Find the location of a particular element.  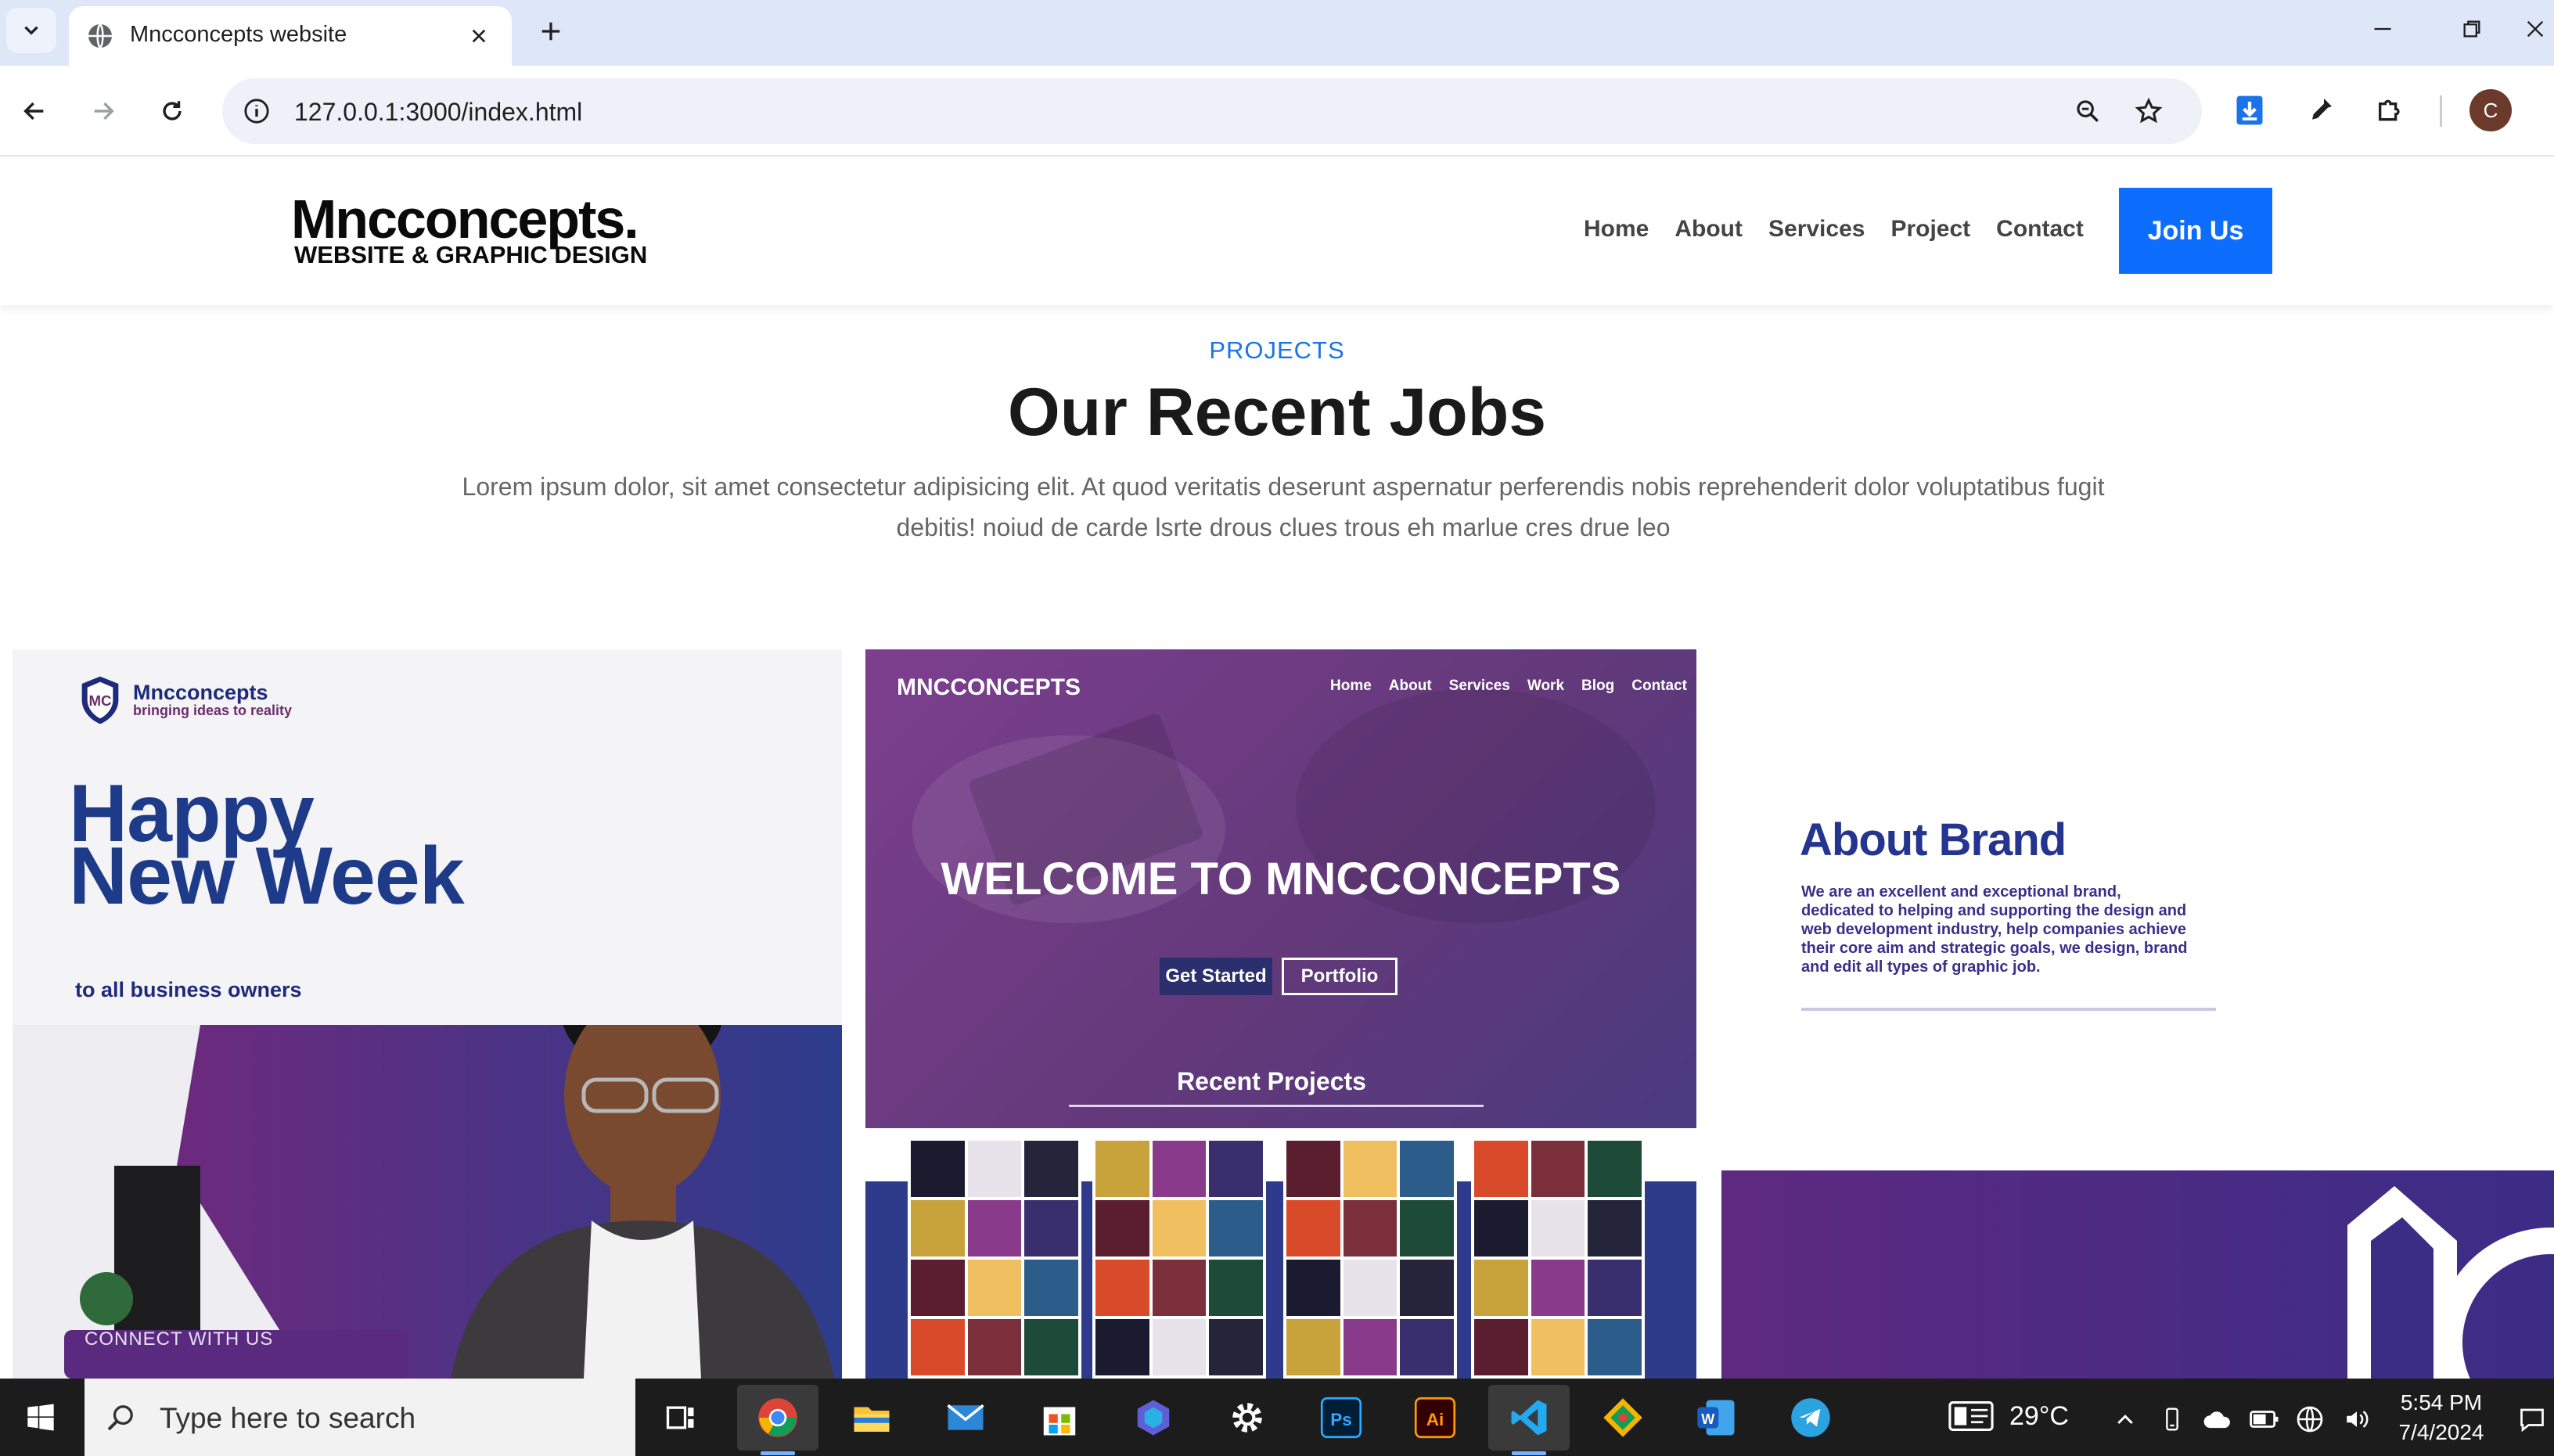

minimize-button is located at coordinates (2383, 29).